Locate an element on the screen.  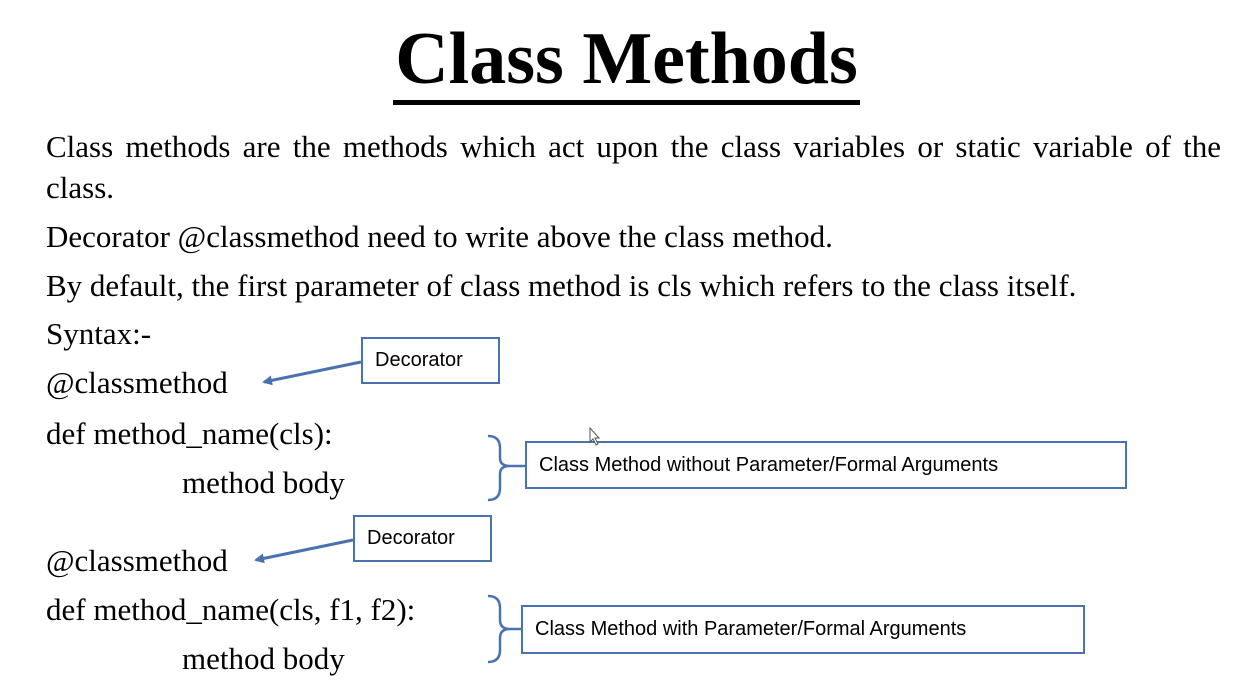
annotation-overlay is located at coordinates (427, 512).